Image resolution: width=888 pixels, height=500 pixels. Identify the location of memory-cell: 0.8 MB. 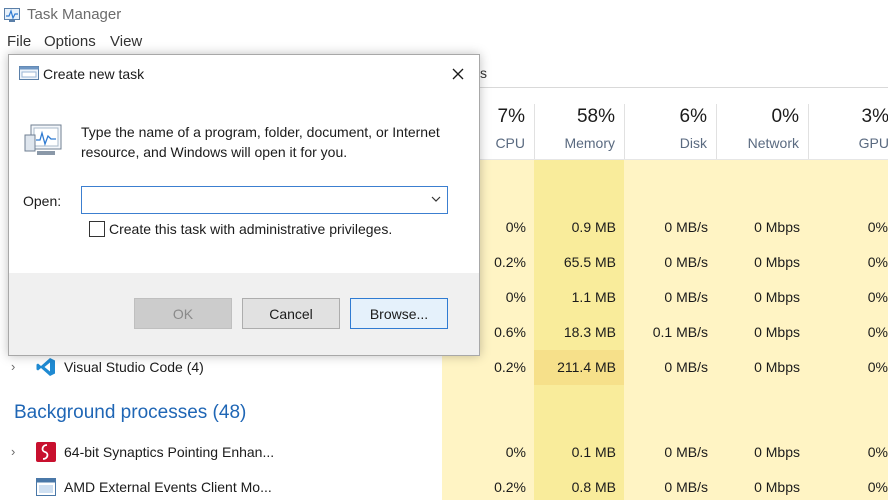
(593, 487).